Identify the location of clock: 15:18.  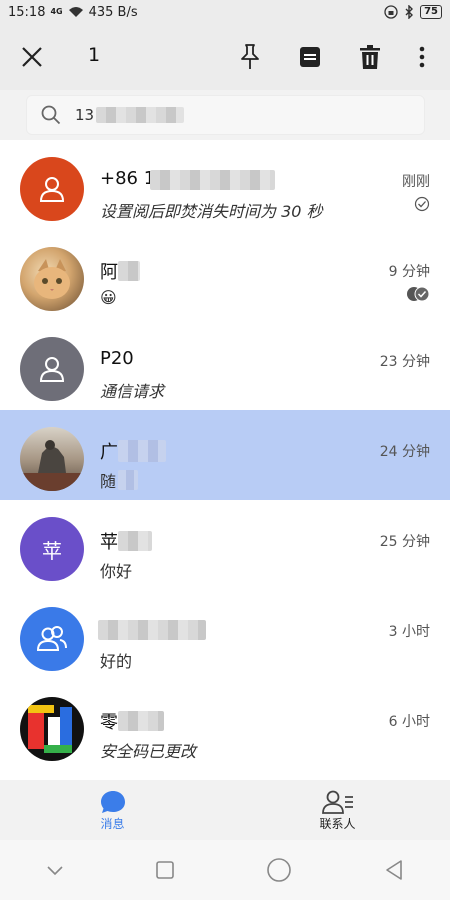
(27, 12).